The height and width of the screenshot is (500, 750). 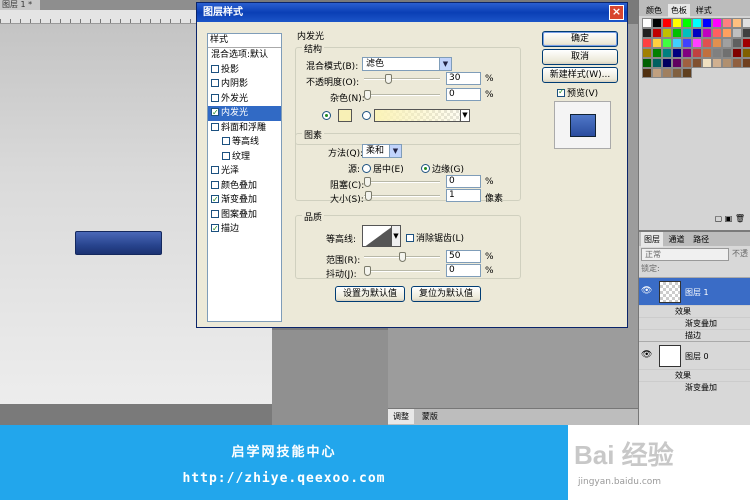 I want to click on choke-input: 0, so click(x=463, y=181).